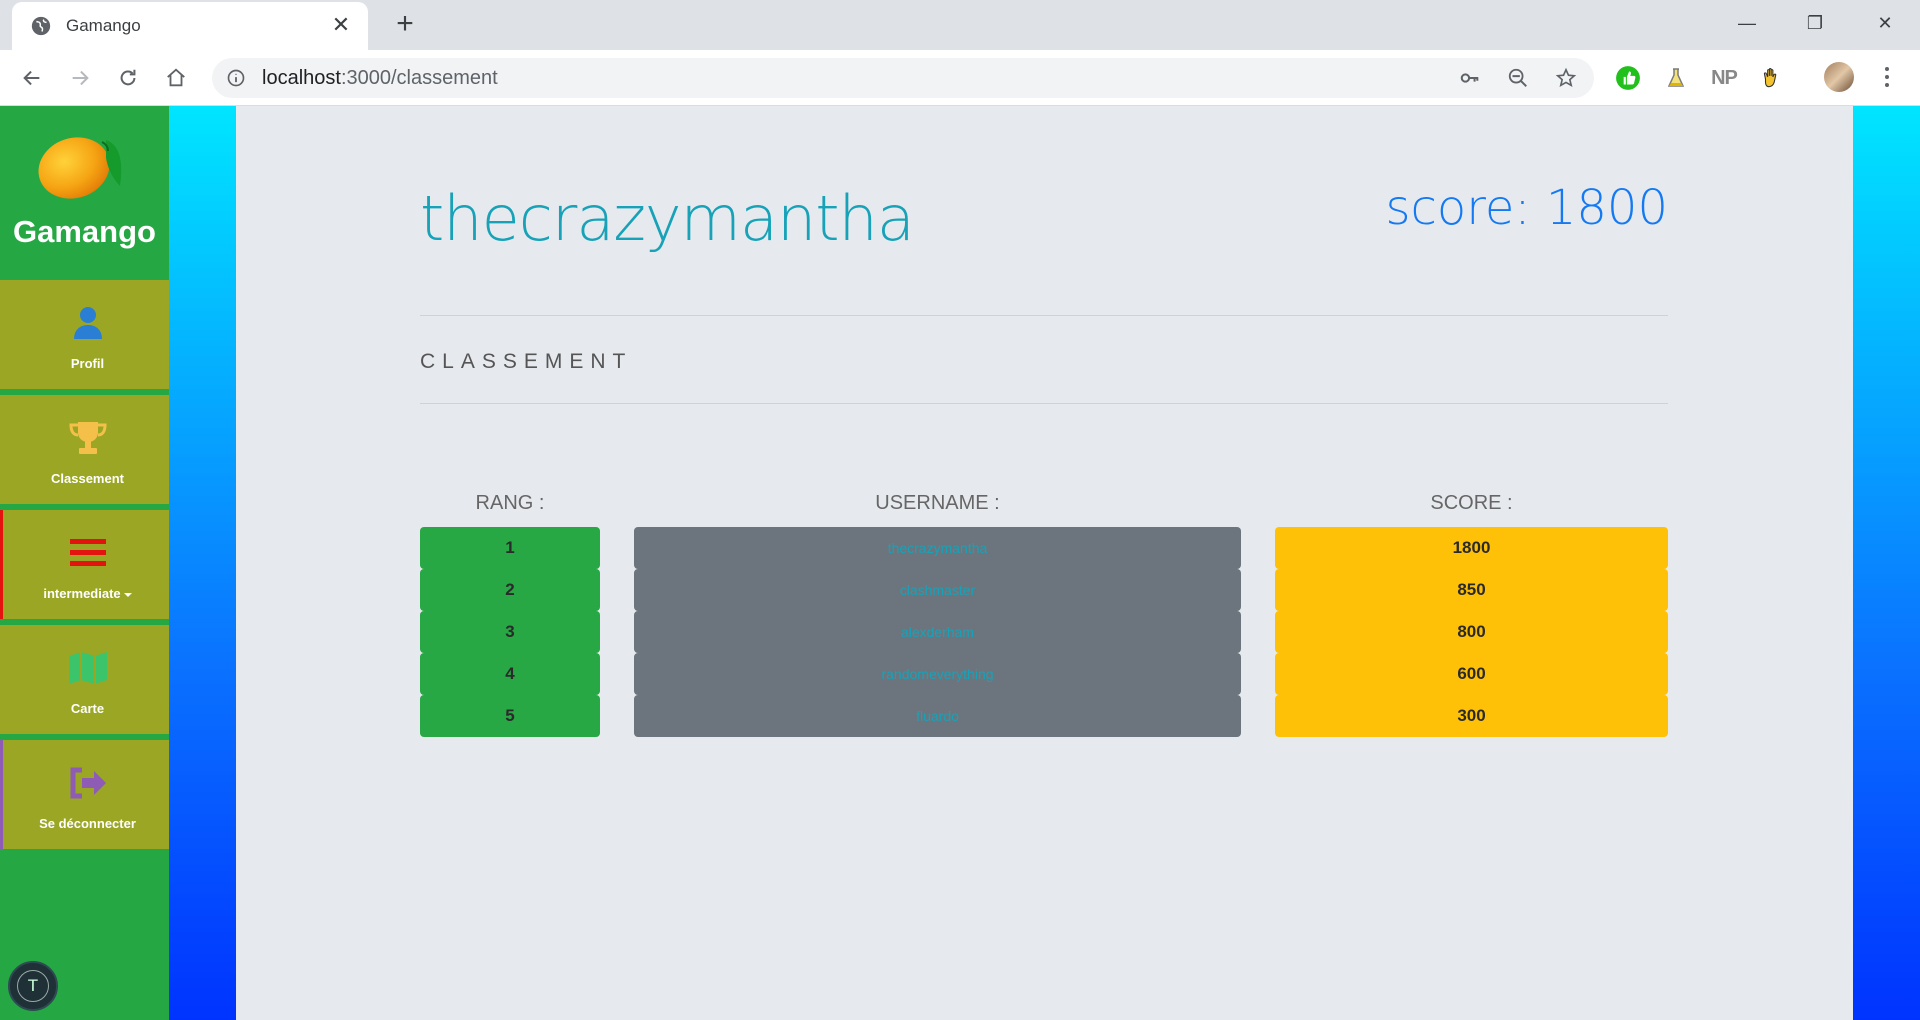 This screenshot has height=1020, width=1920. What do you see at coordinates (510, 674) in the screenshot?
I see `rank-cell: 4` at bounding box center [510, 674].